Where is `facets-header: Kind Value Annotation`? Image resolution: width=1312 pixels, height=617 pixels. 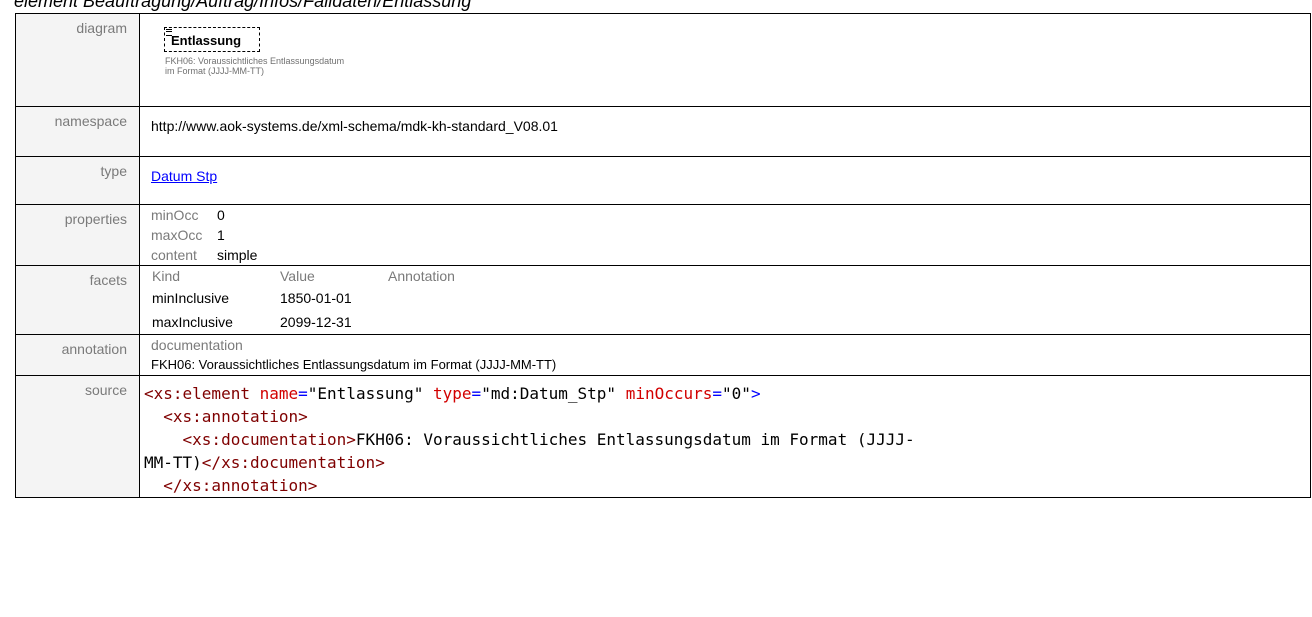
facets-header: Kind Value Annotation is located at coordinates (725, 276).